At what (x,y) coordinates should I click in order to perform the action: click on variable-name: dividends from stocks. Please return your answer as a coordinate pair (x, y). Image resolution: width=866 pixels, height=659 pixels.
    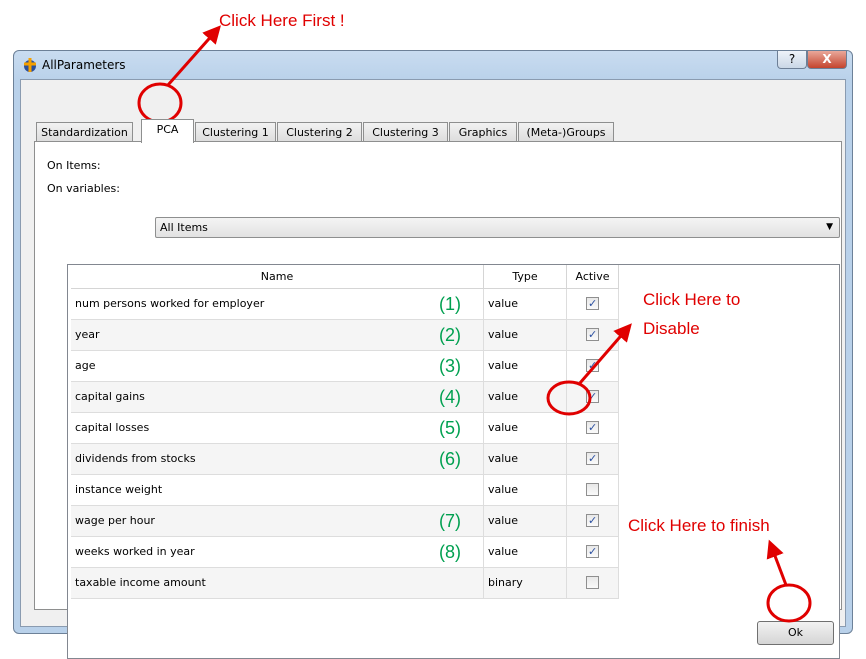
    Looking at the image, I should click on (135, 458).